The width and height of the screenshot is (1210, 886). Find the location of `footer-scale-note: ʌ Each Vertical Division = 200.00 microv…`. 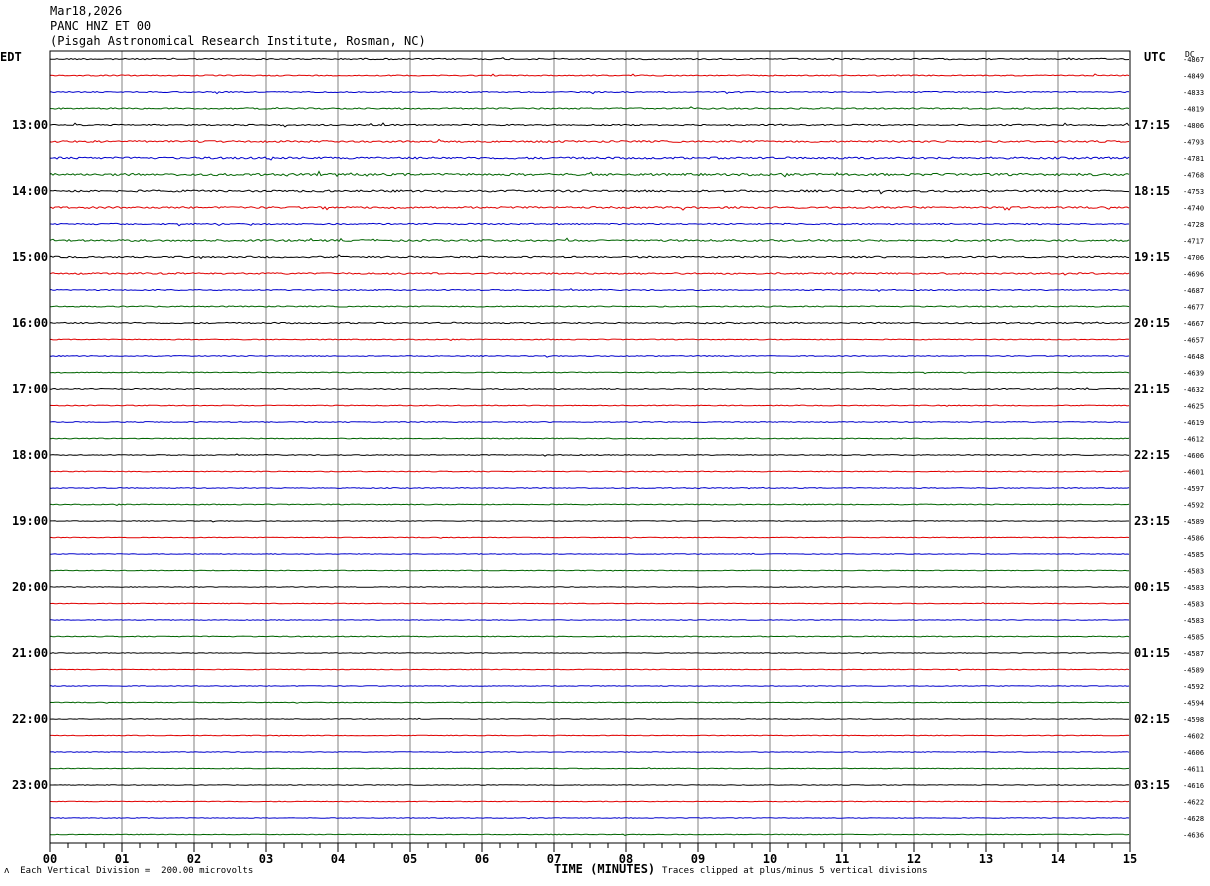

footer-scale-note: ʌ Each Vertical Division = 200.00 microv… is located at coordinates (128, 871).